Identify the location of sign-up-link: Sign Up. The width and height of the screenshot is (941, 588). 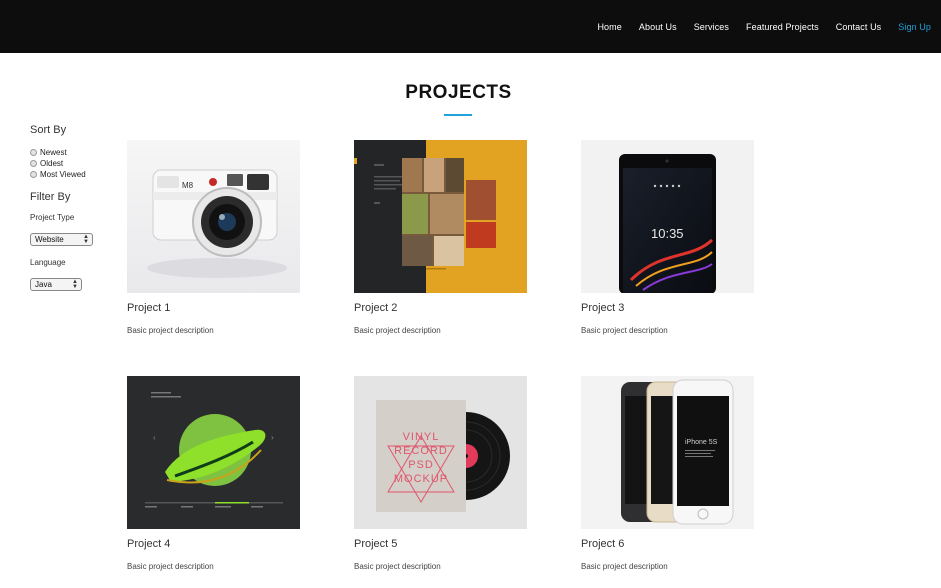
(914, 27).